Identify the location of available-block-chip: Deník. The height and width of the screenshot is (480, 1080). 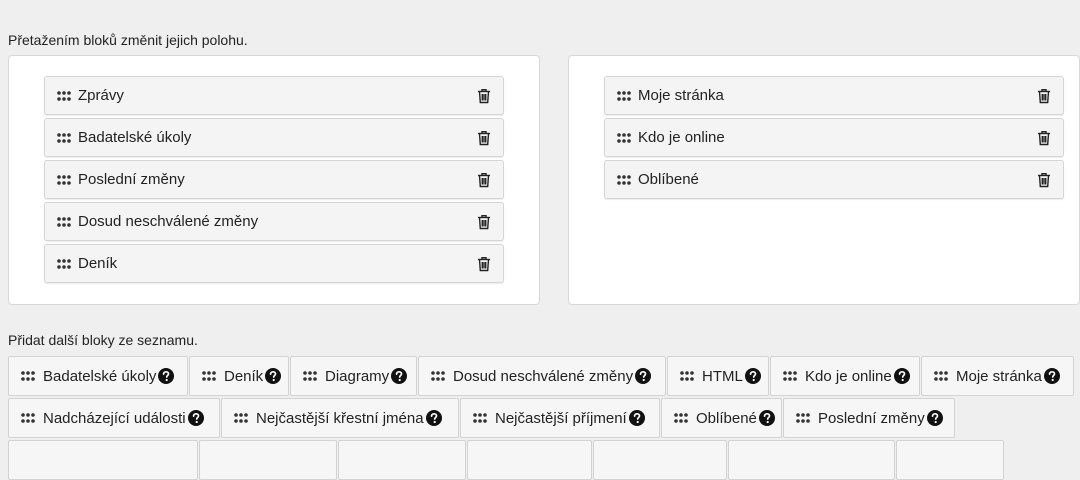
(239, 376).